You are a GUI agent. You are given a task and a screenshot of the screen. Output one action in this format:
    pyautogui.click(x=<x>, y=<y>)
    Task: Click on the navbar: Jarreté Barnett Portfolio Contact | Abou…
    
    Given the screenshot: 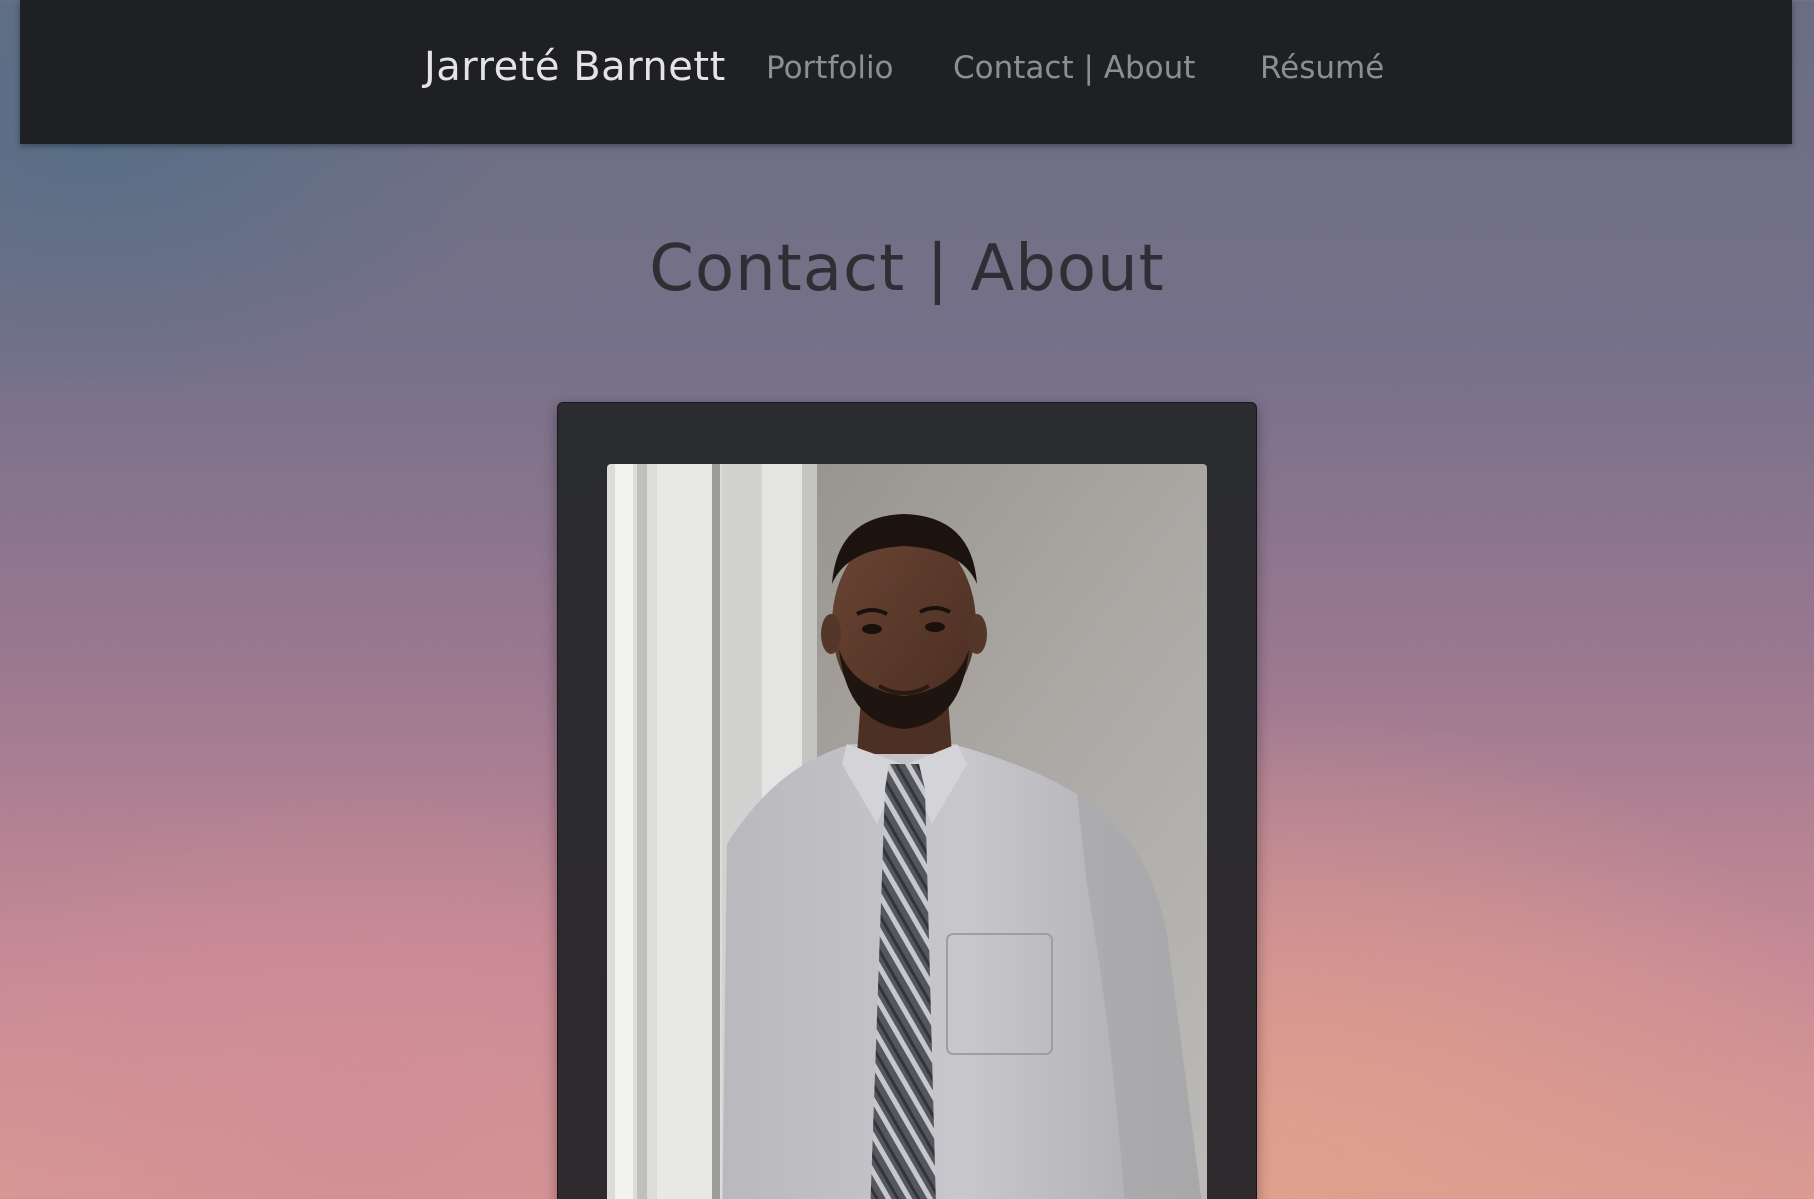 What is the action you would take?
    pyautogui.click(x=906, y=72)
    